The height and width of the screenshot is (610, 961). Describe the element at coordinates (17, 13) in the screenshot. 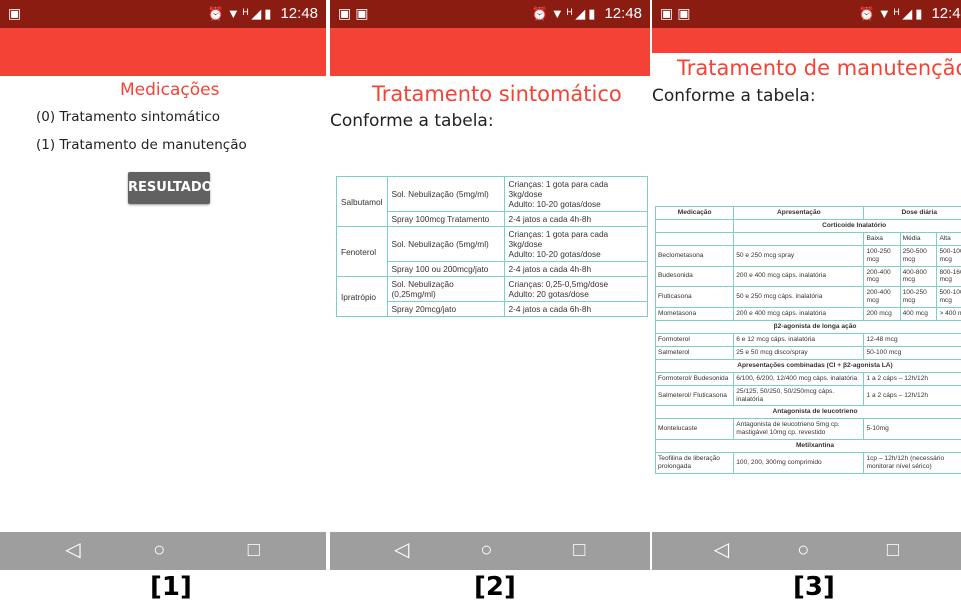

I see `notification-icon: ▣` at that location.